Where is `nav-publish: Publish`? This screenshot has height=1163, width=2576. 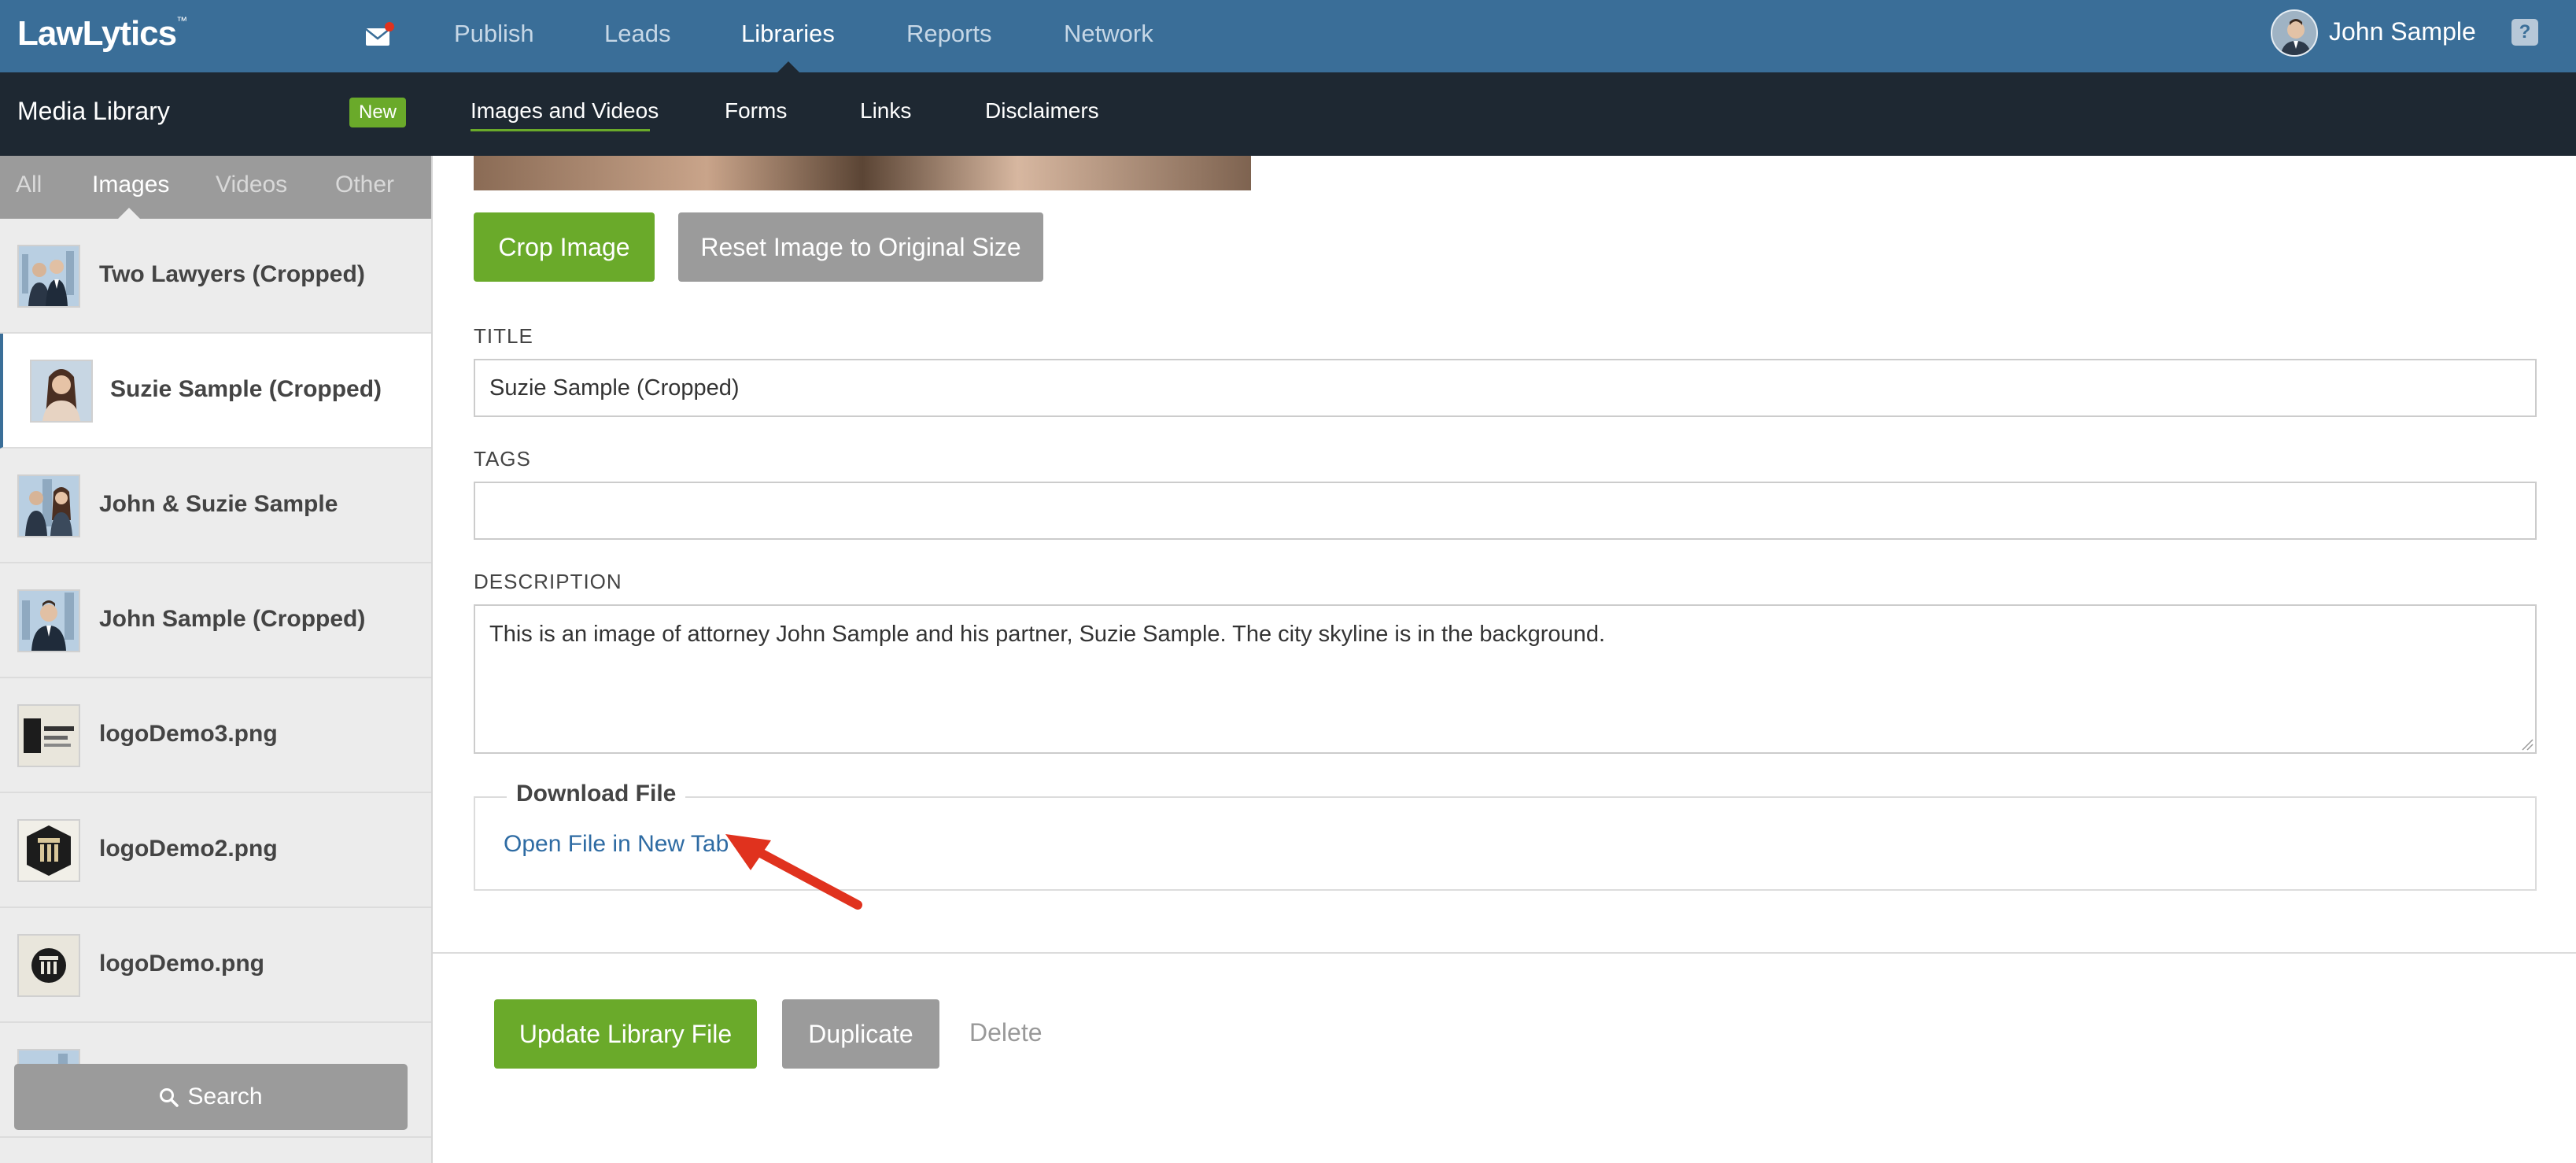
nav-publish: Publish is located at coordinates (494, 34).